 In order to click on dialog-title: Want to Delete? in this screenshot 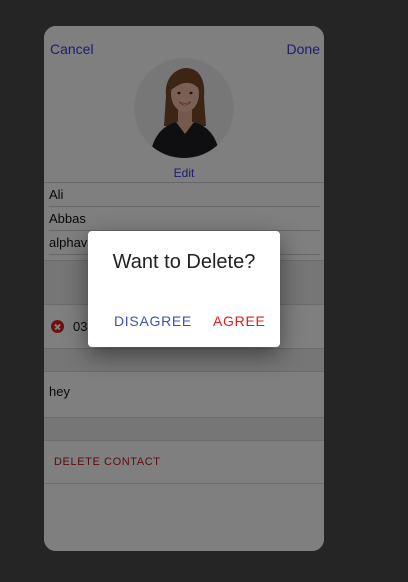, I will do `click(184, 262)`.